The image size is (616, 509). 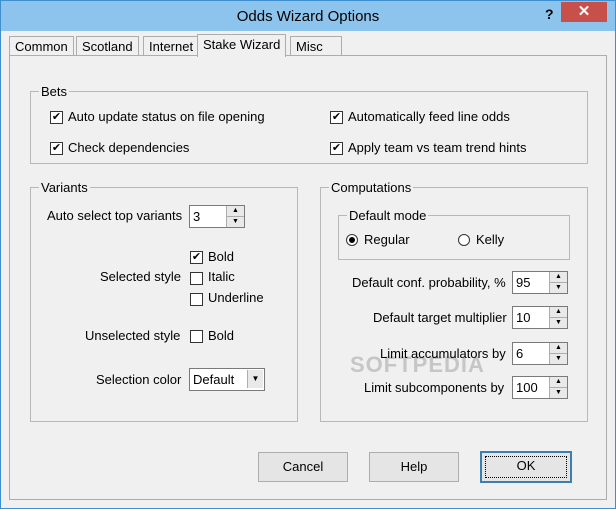 I want to click on limit-accumulators-label: Limit accumulators by, so click(x=443, y=353).